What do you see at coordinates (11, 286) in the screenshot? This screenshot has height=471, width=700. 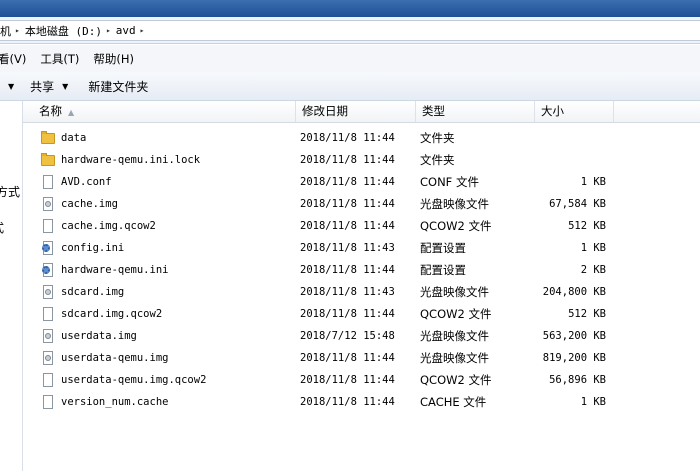 I see `navigation-pane: 方式 式` at bounding box center [11, 286].